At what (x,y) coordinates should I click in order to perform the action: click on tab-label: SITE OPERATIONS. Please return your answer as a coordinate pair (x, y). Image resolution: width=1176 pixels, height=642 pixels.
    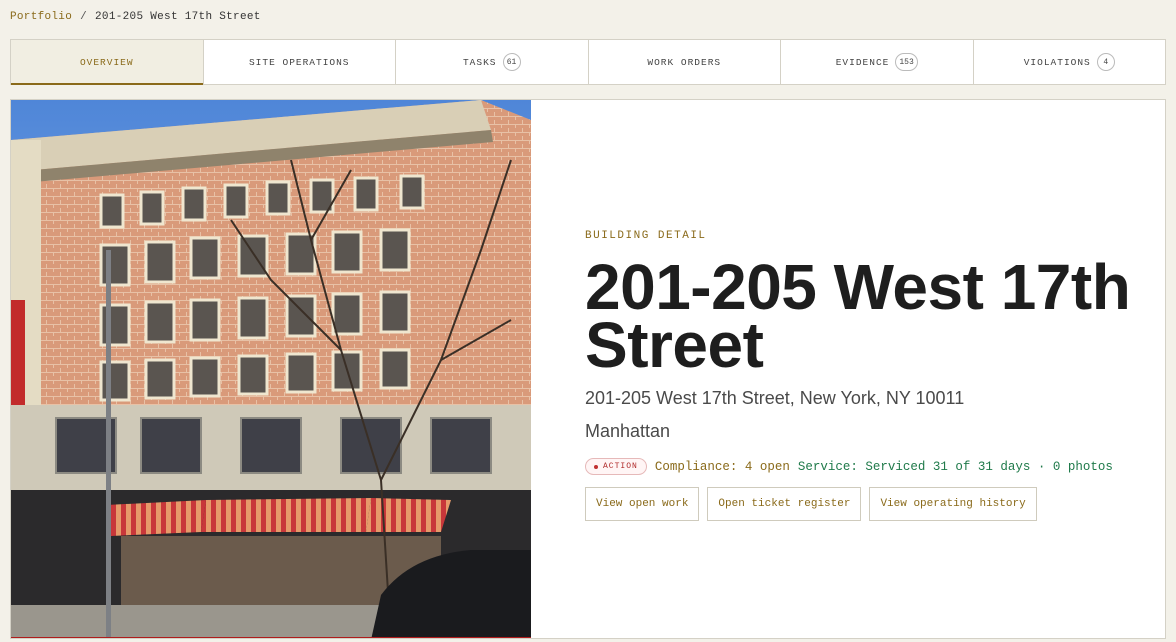
    Looking at the image, I should click on (299, 62).